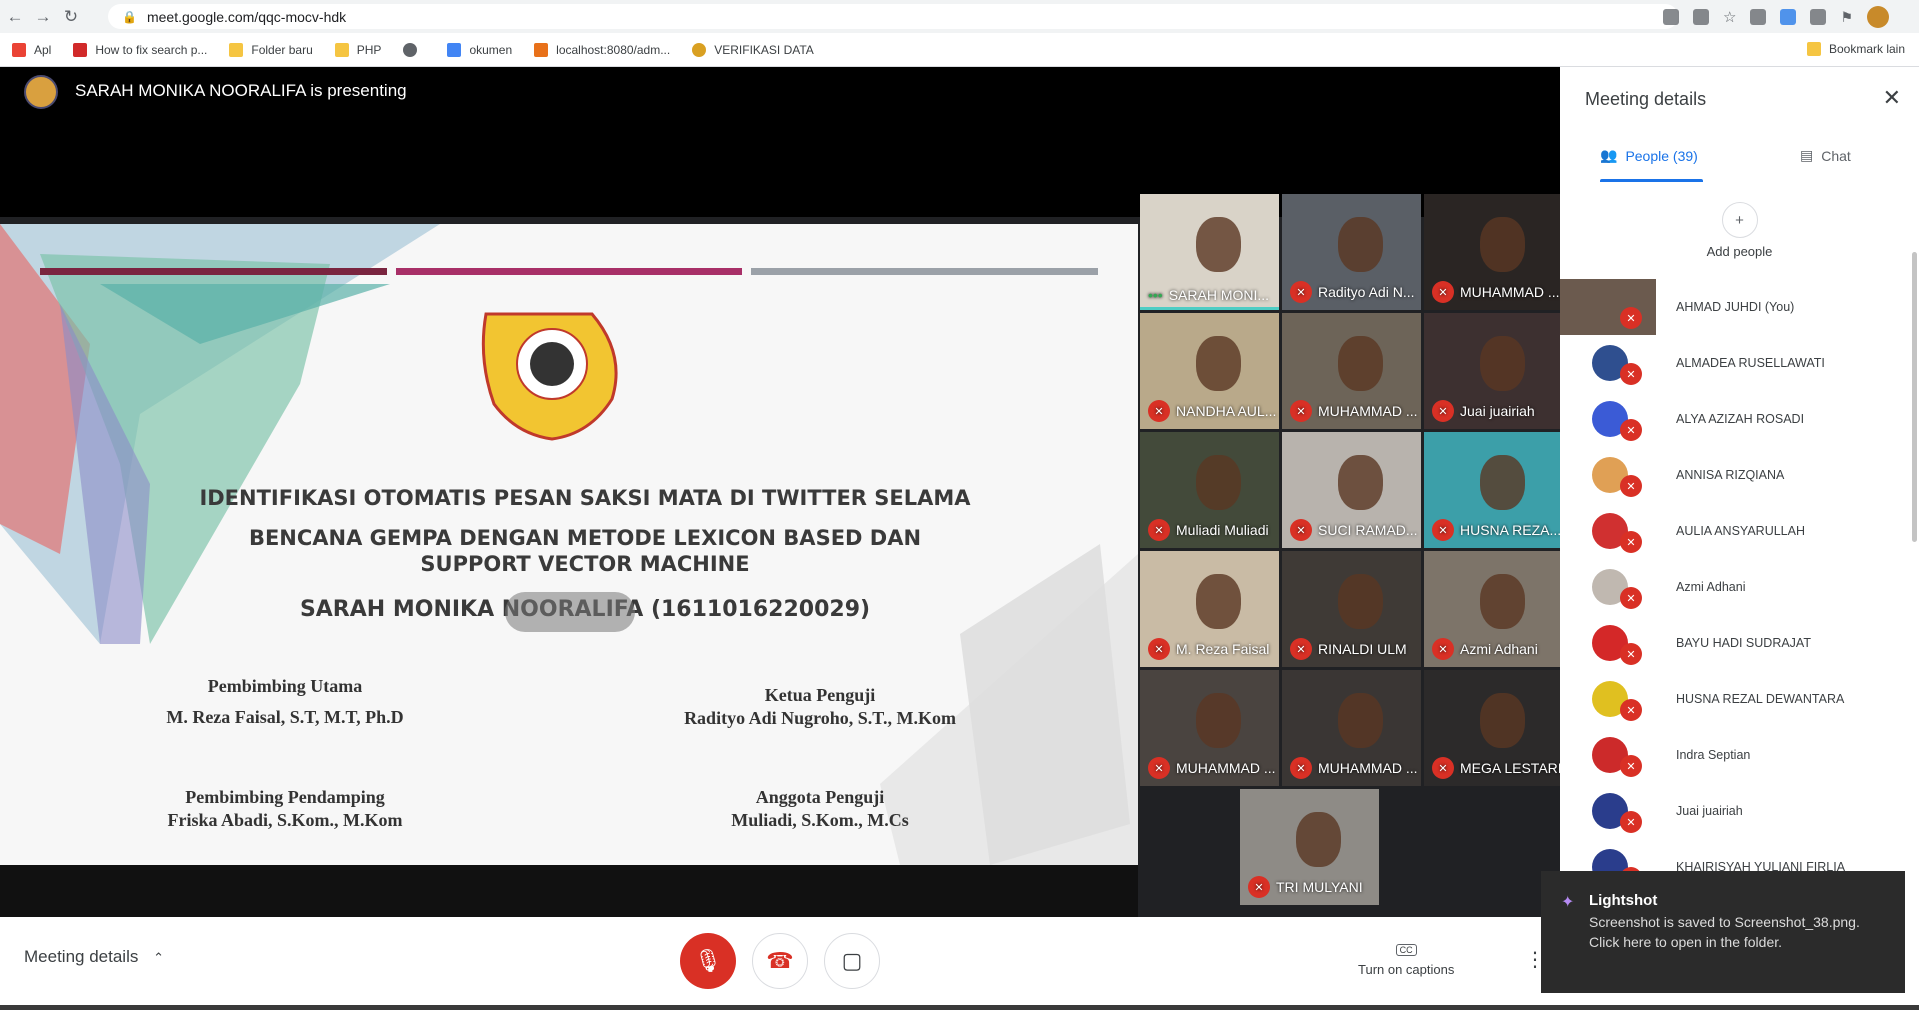  I want to click on participant-list-item: ✕ ALMADEA RUSELLAWATI, so click(1739, 363).